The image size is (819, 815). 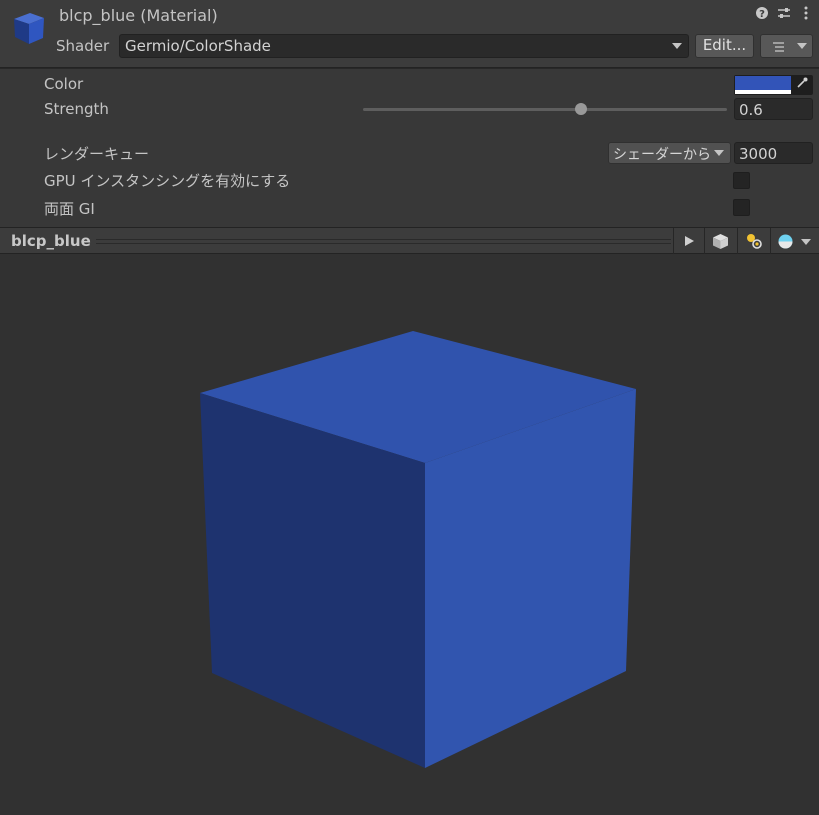 I want to click on strength-slider-thumb, so click(x=581, y=109).